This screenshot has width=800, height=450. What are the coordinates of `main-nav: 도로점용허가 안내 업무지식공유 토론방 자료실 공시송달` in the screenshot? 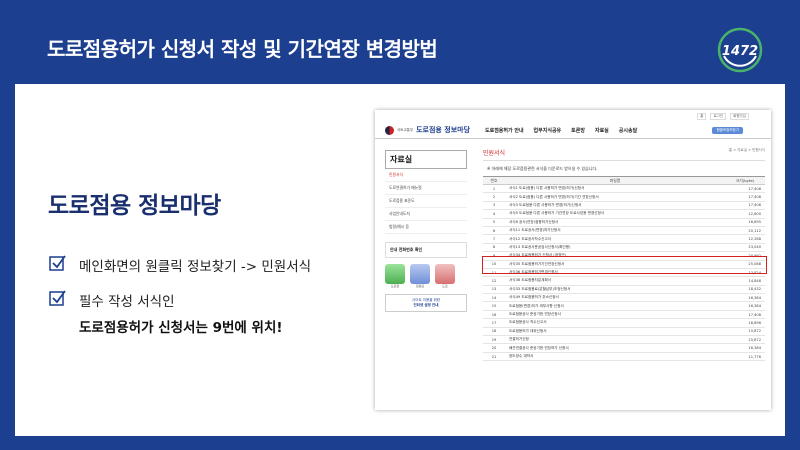 It's located at (561, 130).